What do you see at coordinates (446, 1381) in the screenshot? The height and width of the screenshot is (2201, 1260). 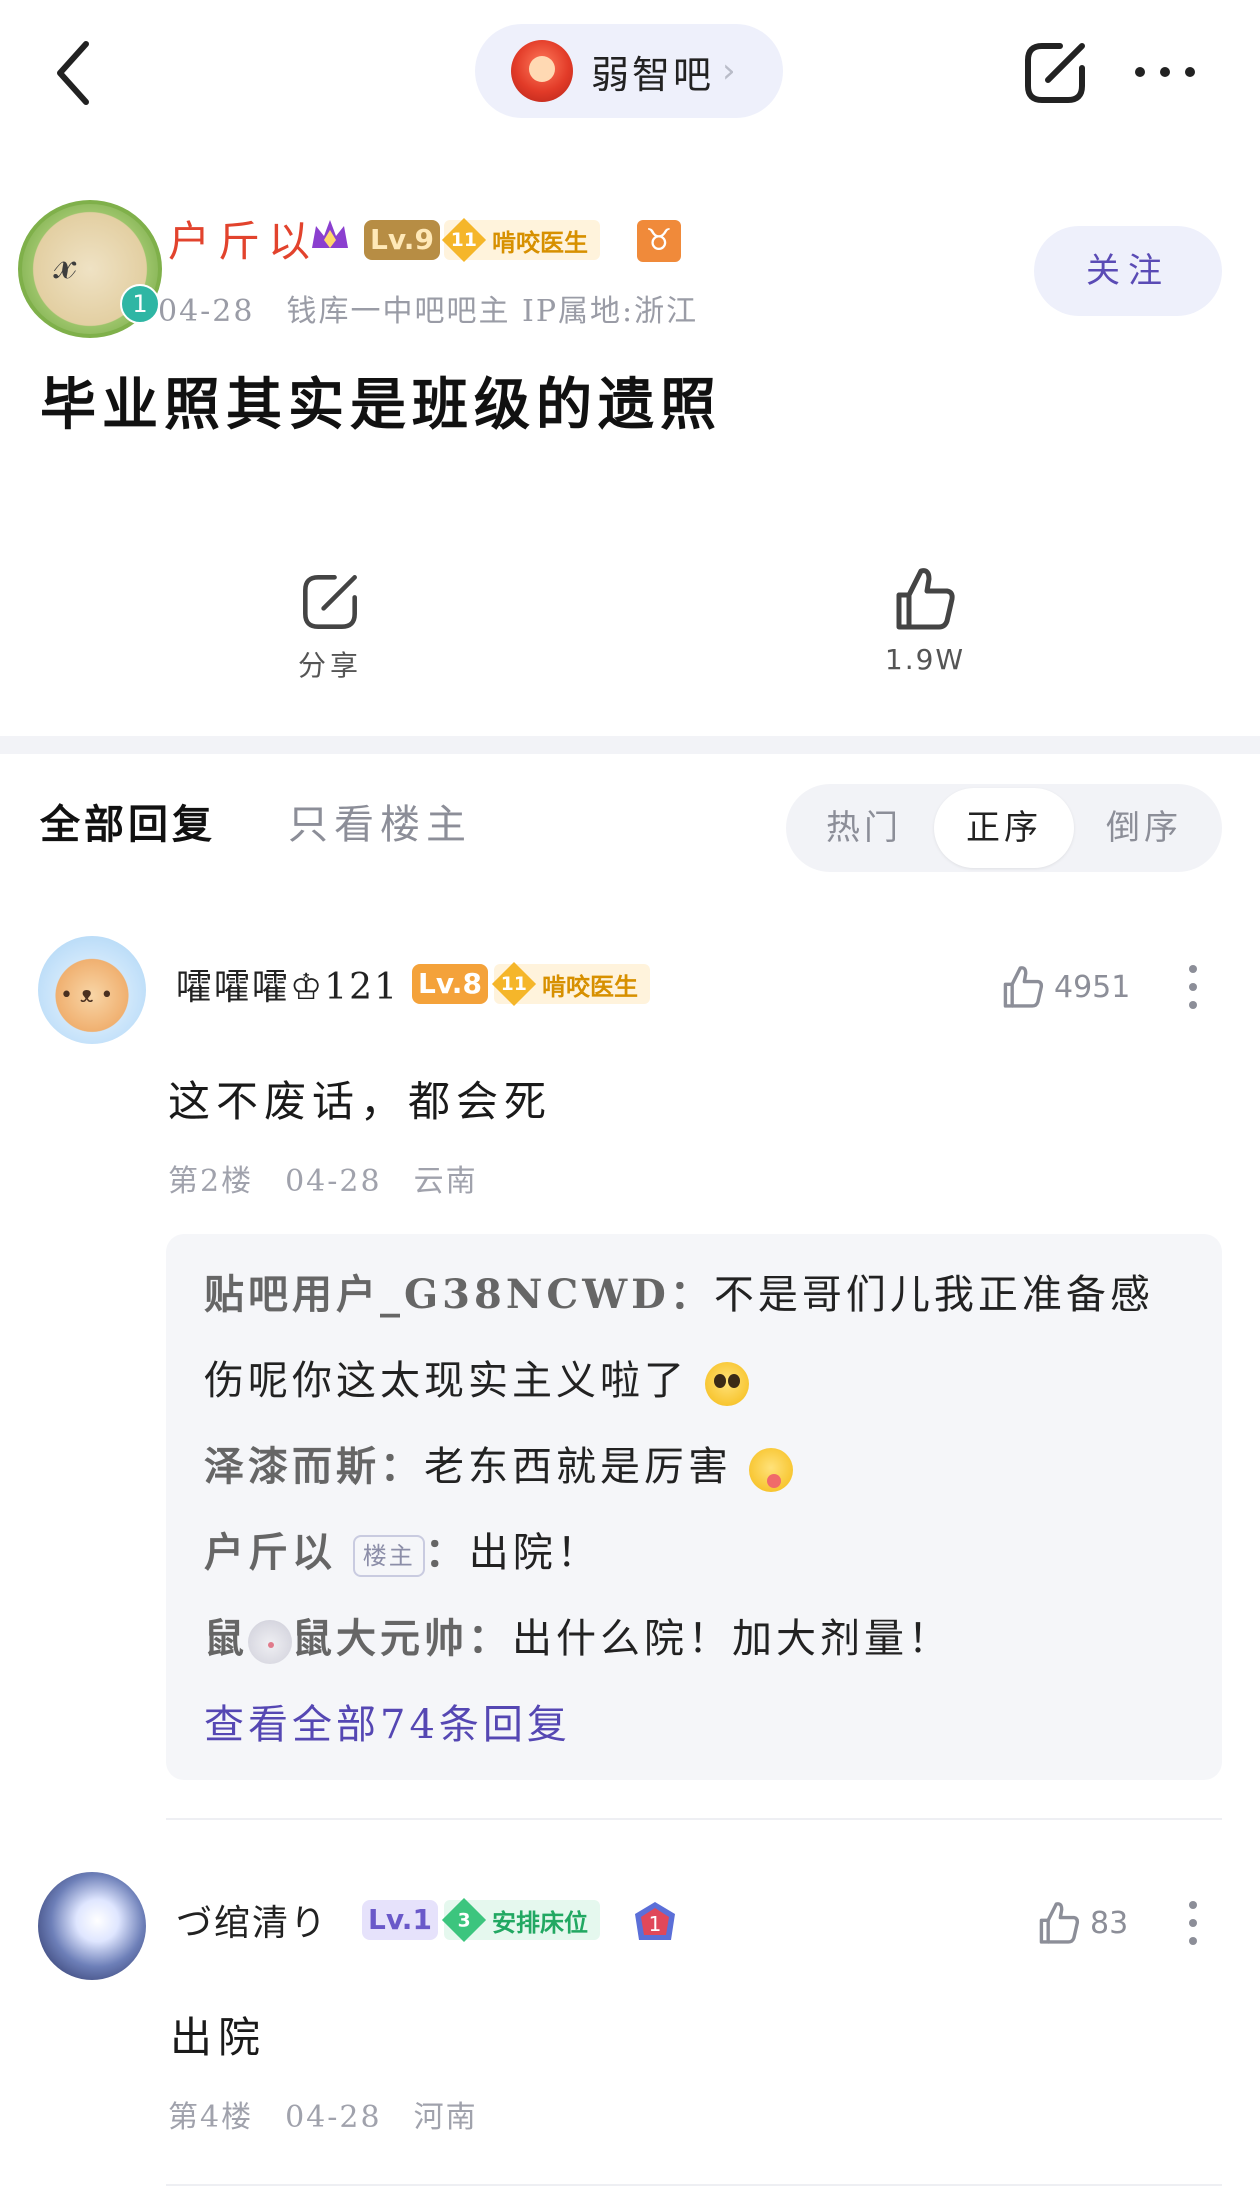 I see `reply-text: 伤呢你这太现实主义啦了` at bounding box center [446, 1381].